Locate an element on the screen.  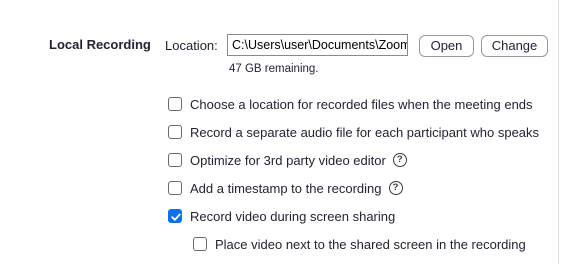
option-optimize-editor: Optimize for 3rd party video editor ? is located at coordinates (287, 160).